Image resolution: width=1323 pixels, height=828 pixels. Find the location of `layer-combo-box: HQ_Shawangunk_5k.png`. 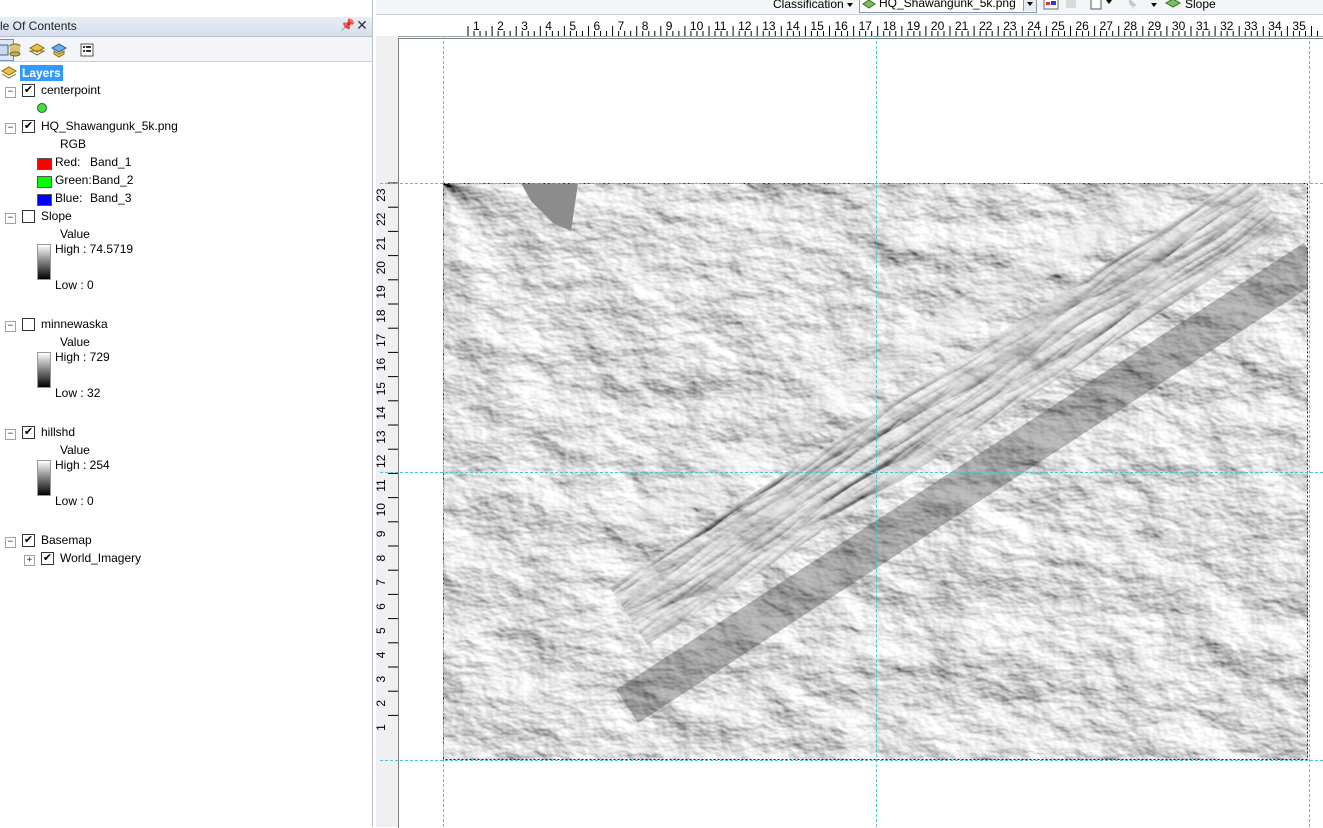

layer-combo-box: HQ_Shawangunk_5k.png is located at coordinates (948, 6).